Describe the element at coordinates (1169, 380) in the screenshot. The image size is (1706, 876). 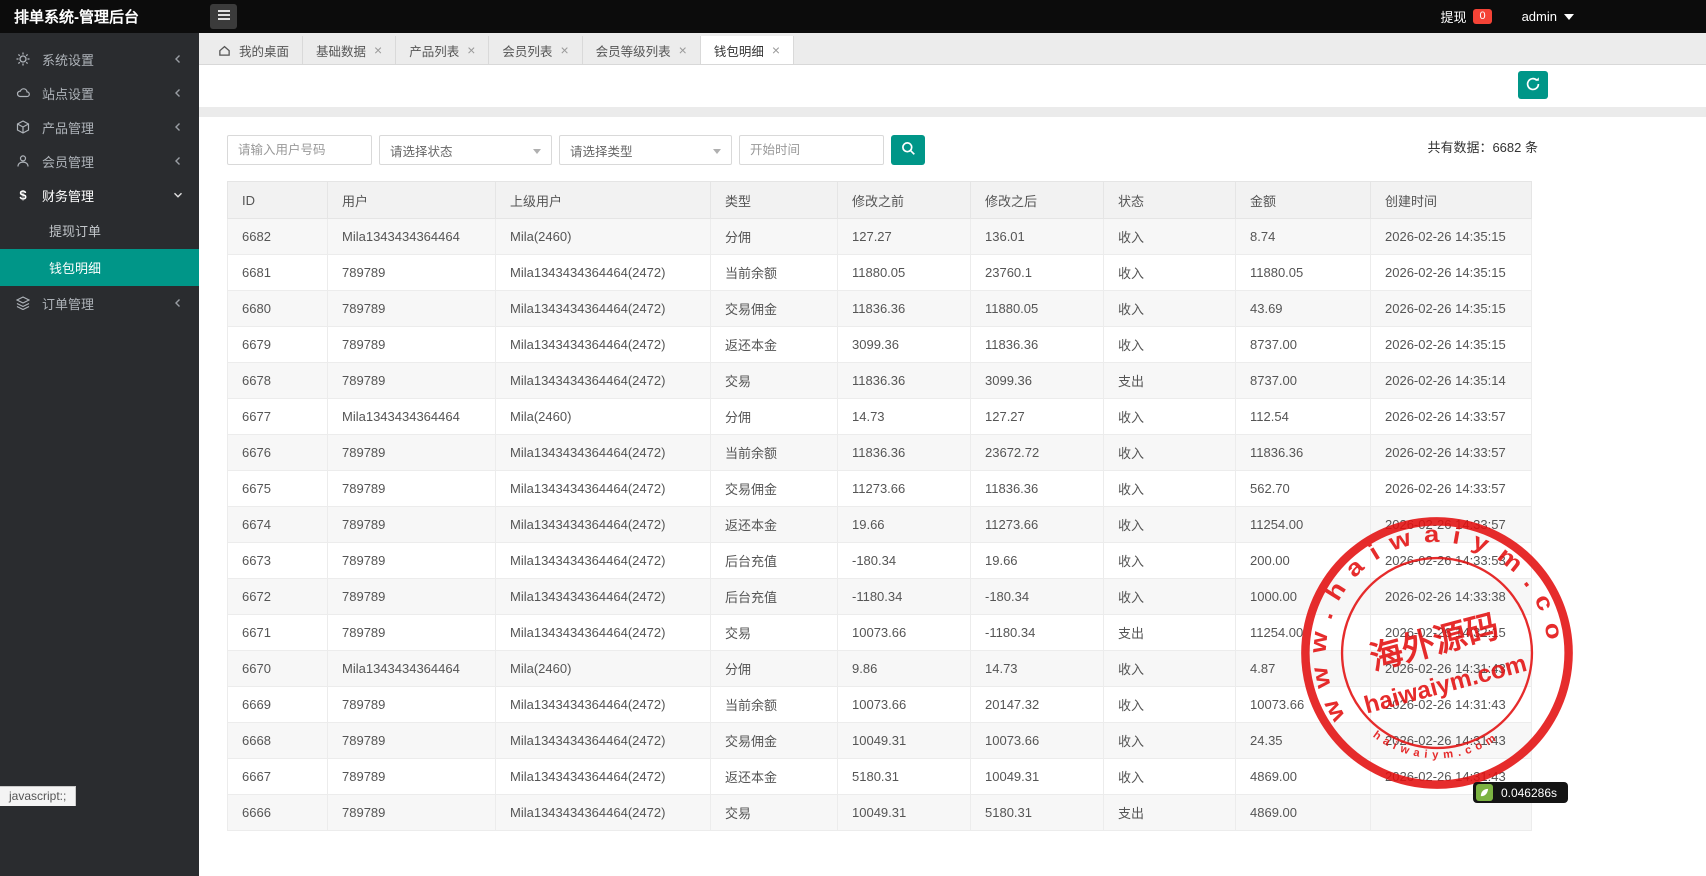
I see `table-cell: 支出` at that location.